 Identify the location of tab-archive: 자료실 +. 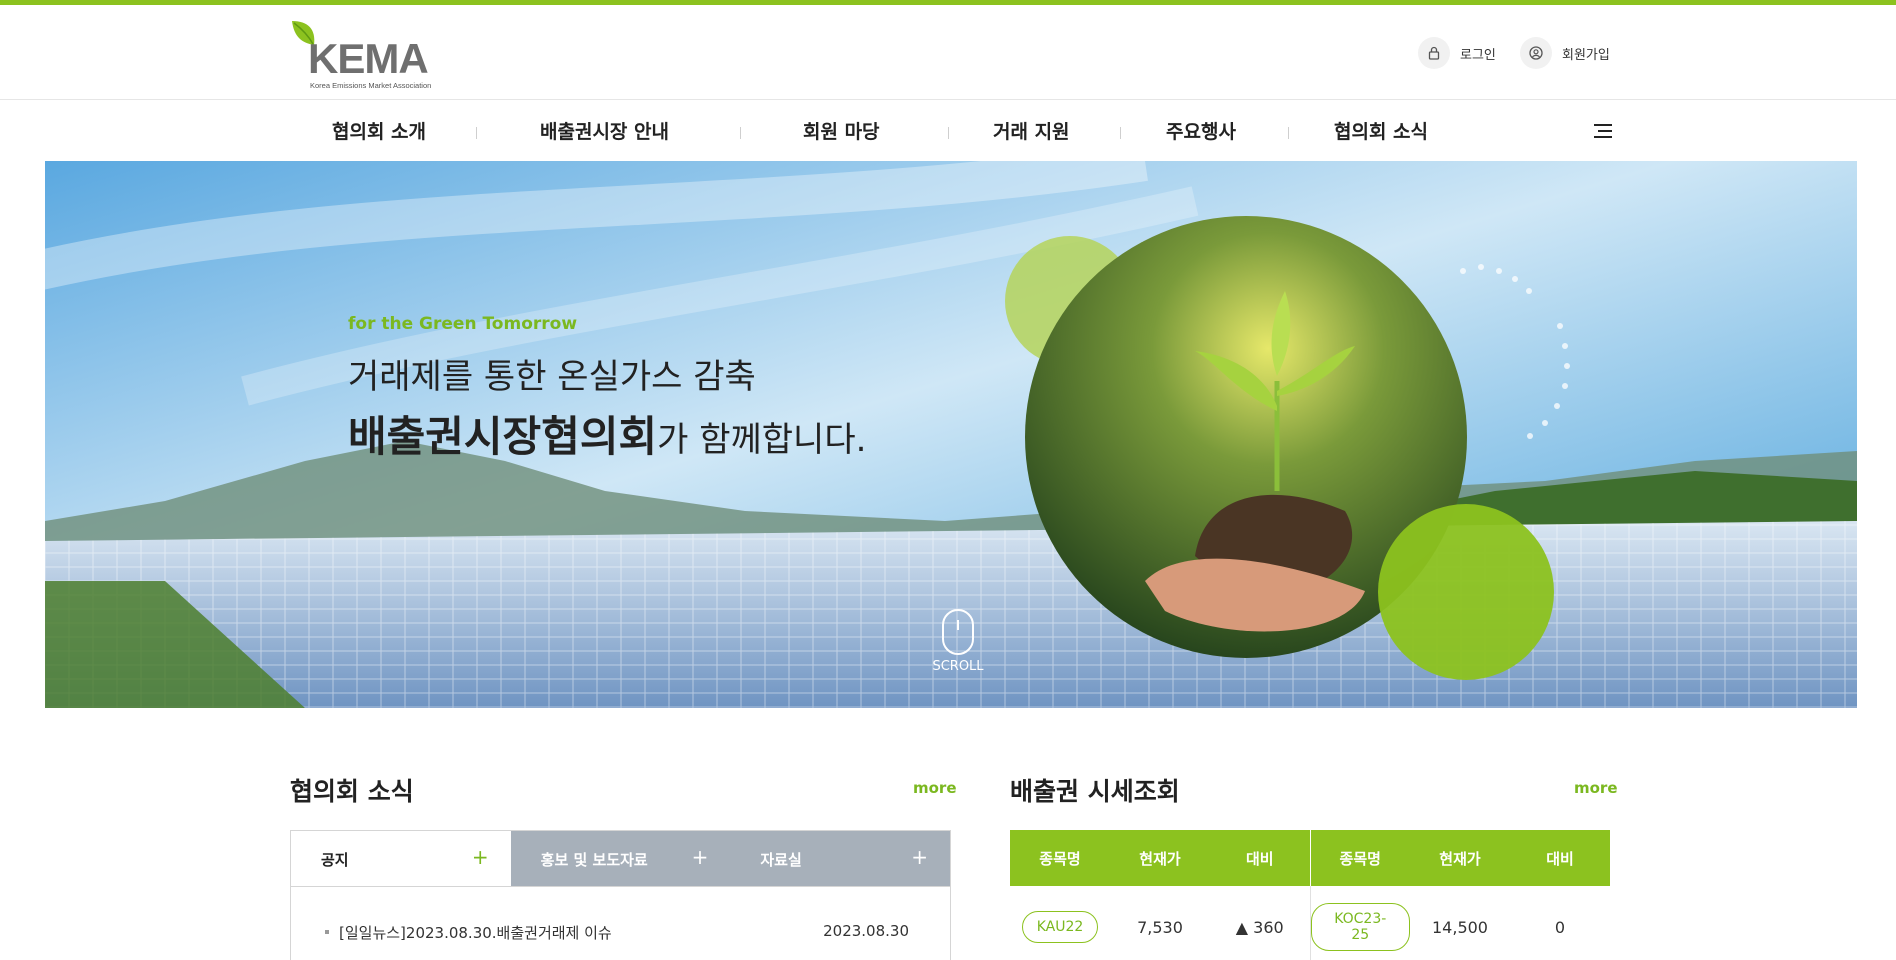
(840, 858).